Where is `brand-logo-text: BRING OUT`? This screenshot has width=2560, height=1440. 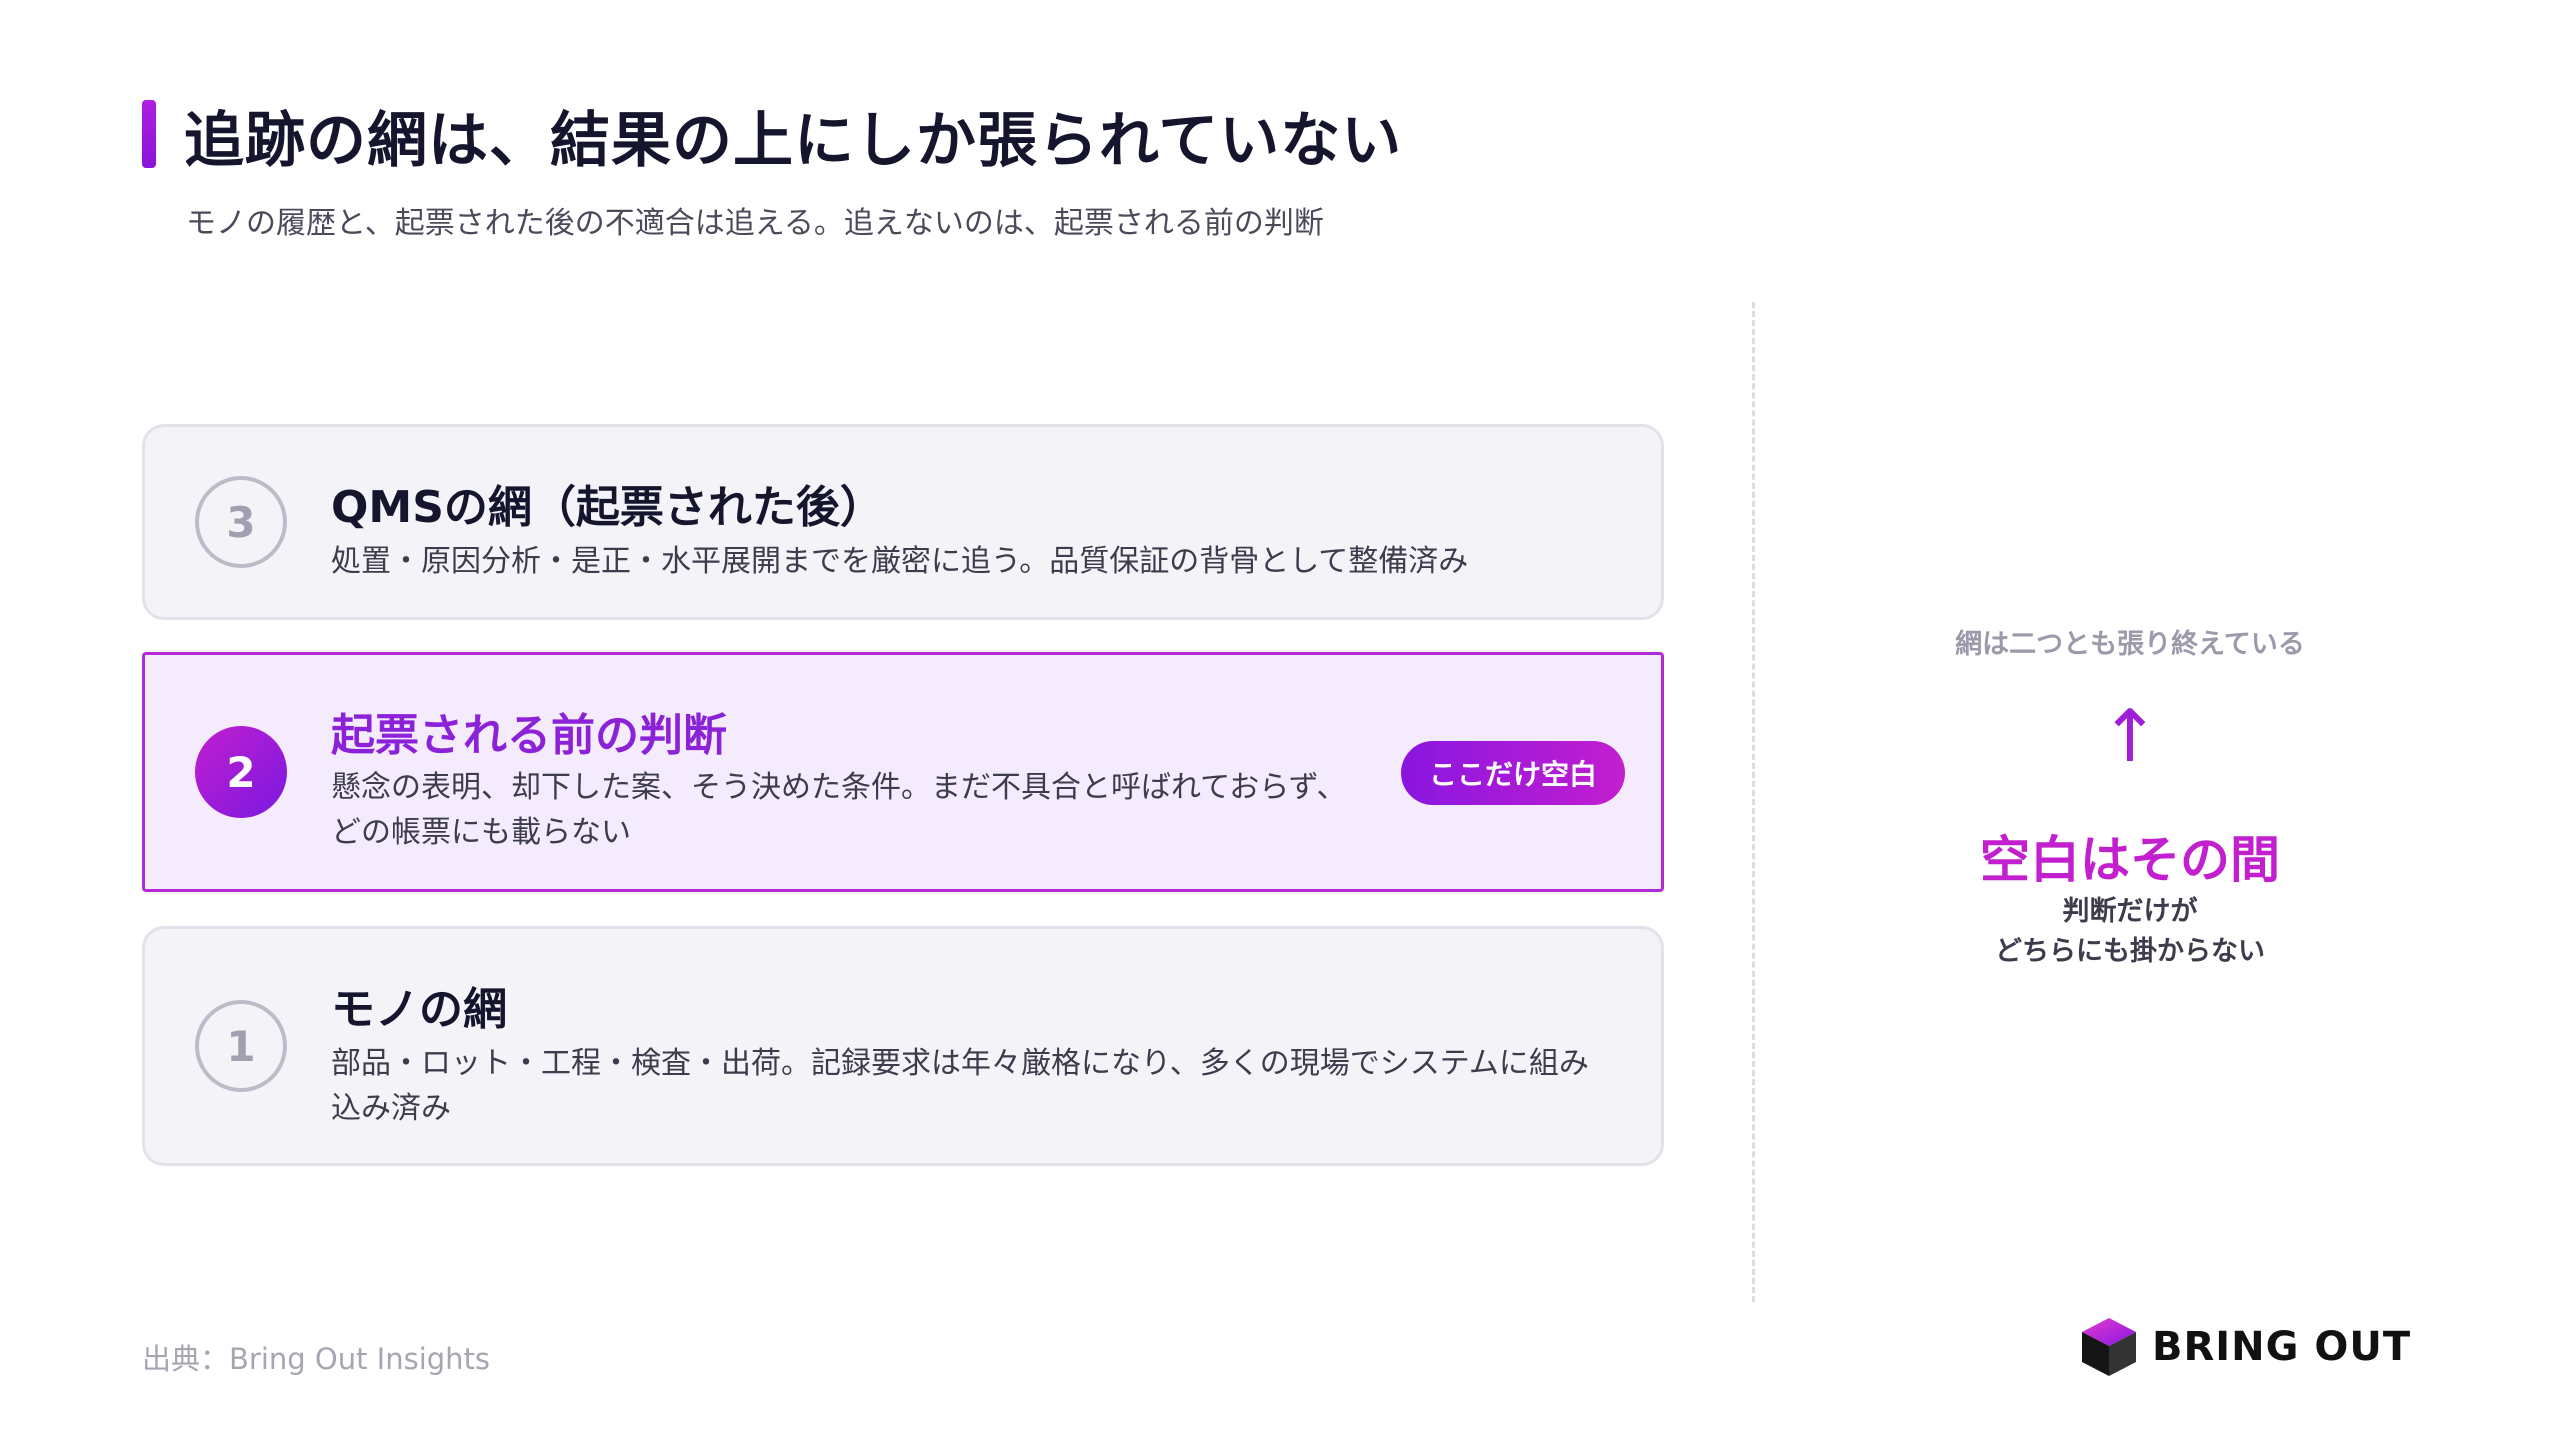 brand-logo-text: BRING OUT is located at coordinates (2282, 1347).